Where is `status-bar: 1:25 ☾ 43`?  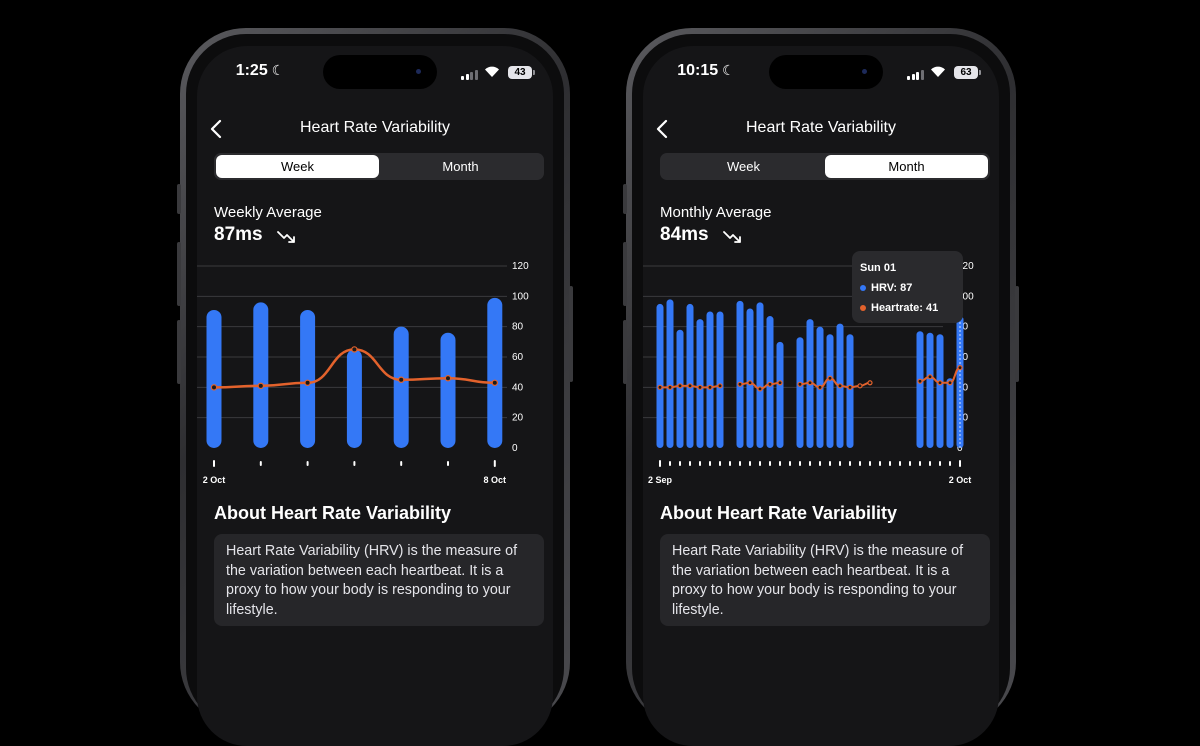
status-bar: 1:25 ☾ 43 is located at coordinates (375, 70).